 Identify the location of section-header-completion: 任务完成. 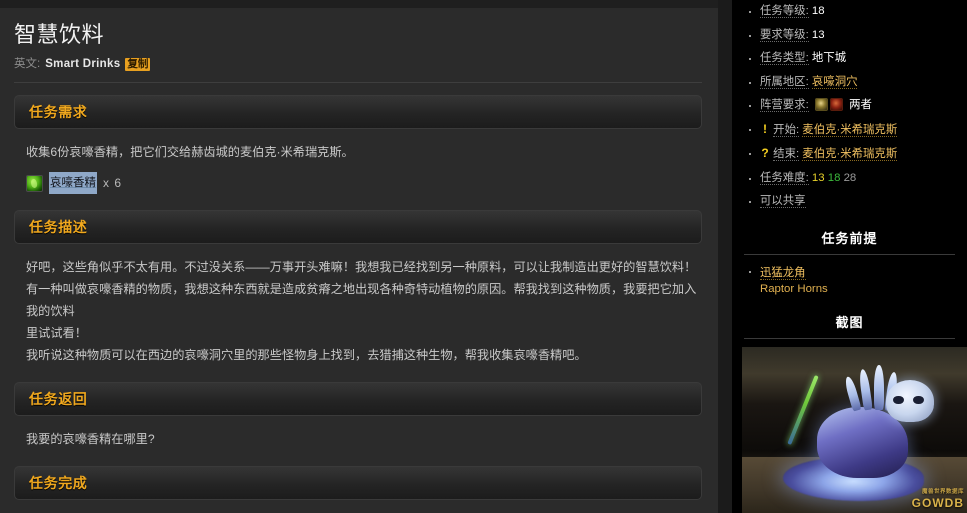
(358, 483).